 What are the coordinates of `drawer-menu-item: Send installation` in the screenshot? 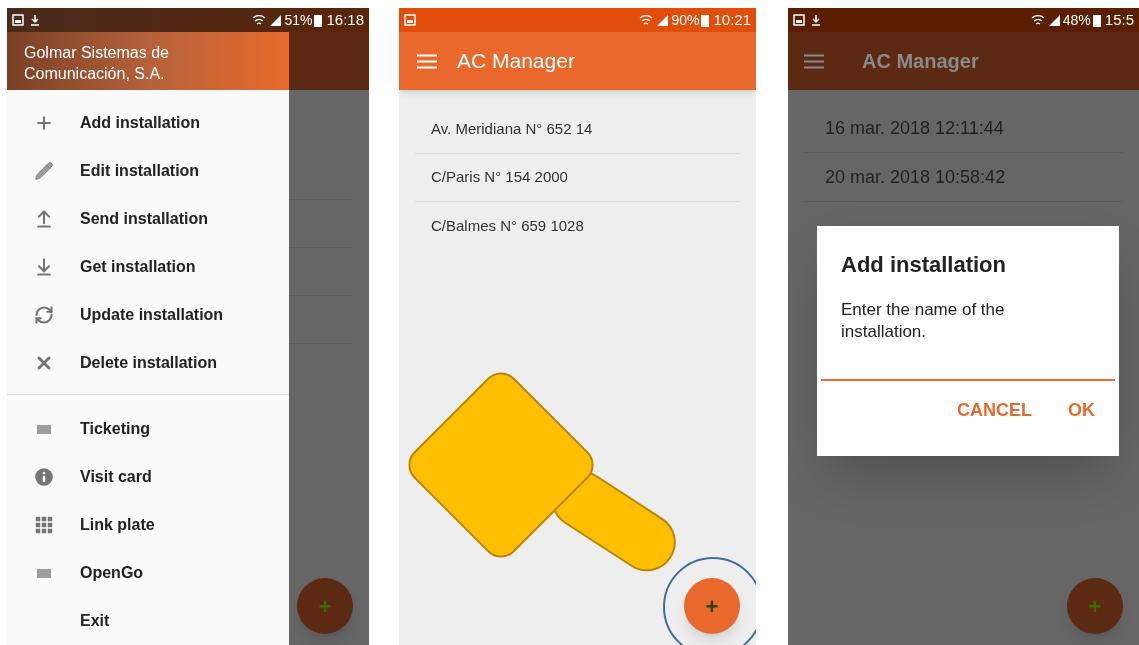 It's located at (148, 219).